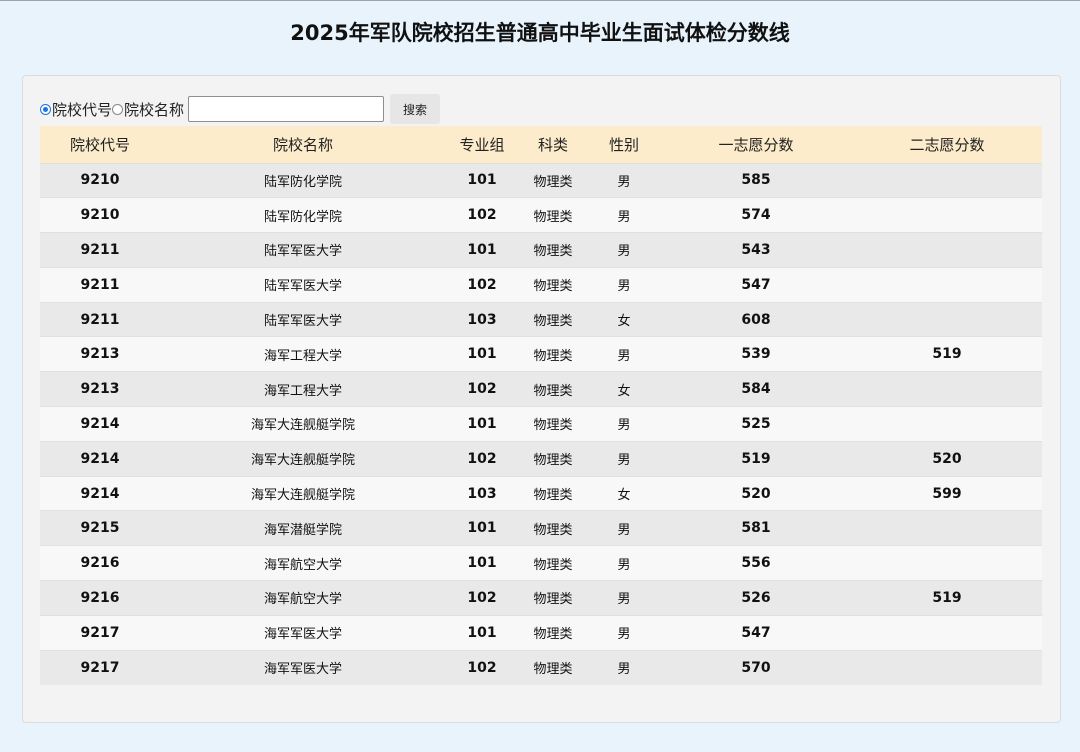 The width and height of the screenshot is (1080, 752). I want to click on cell-name: 海军工程大学, so click(302, 356).